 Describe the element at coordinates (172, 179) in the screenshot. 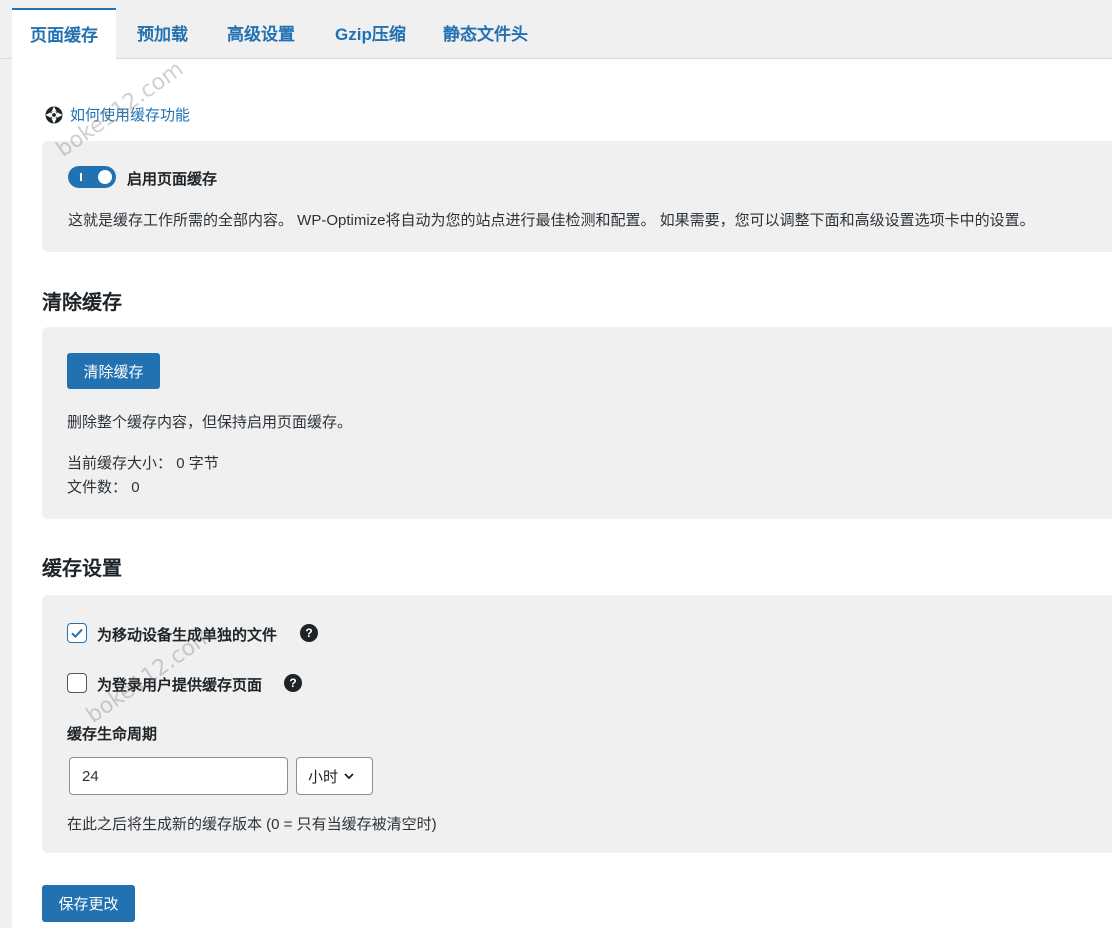

I see `enable-cache-label: 启用页面缓存` at that location.